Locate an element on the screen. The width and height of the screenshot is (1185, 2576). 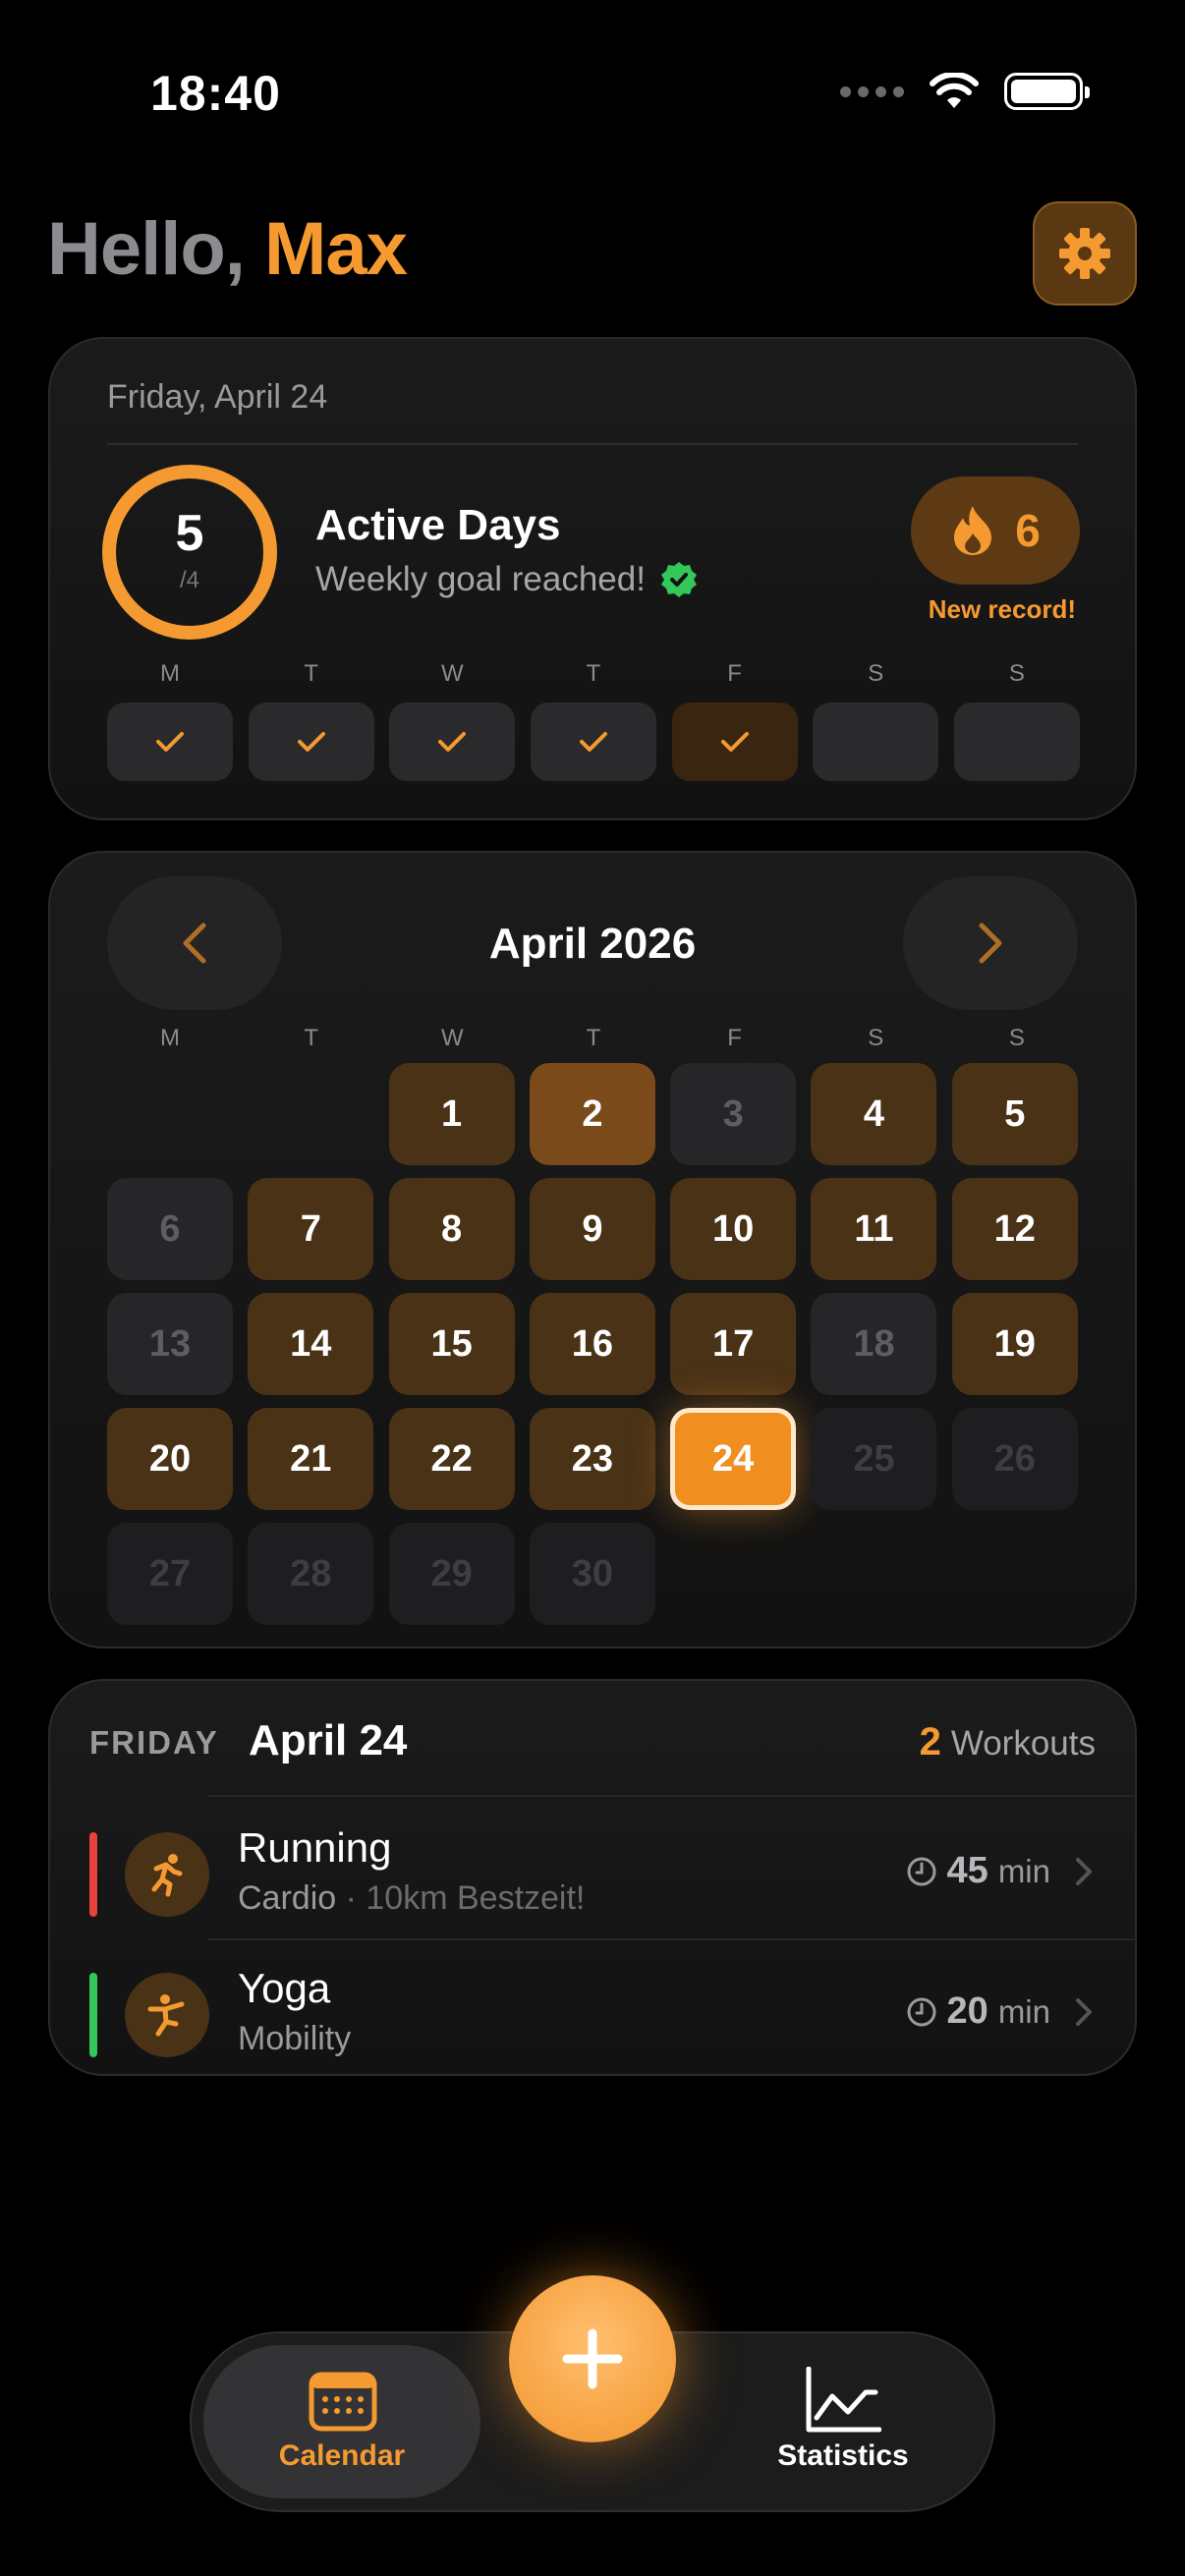
calendar-day-14: 14 is located at coordinates (311, 1344).